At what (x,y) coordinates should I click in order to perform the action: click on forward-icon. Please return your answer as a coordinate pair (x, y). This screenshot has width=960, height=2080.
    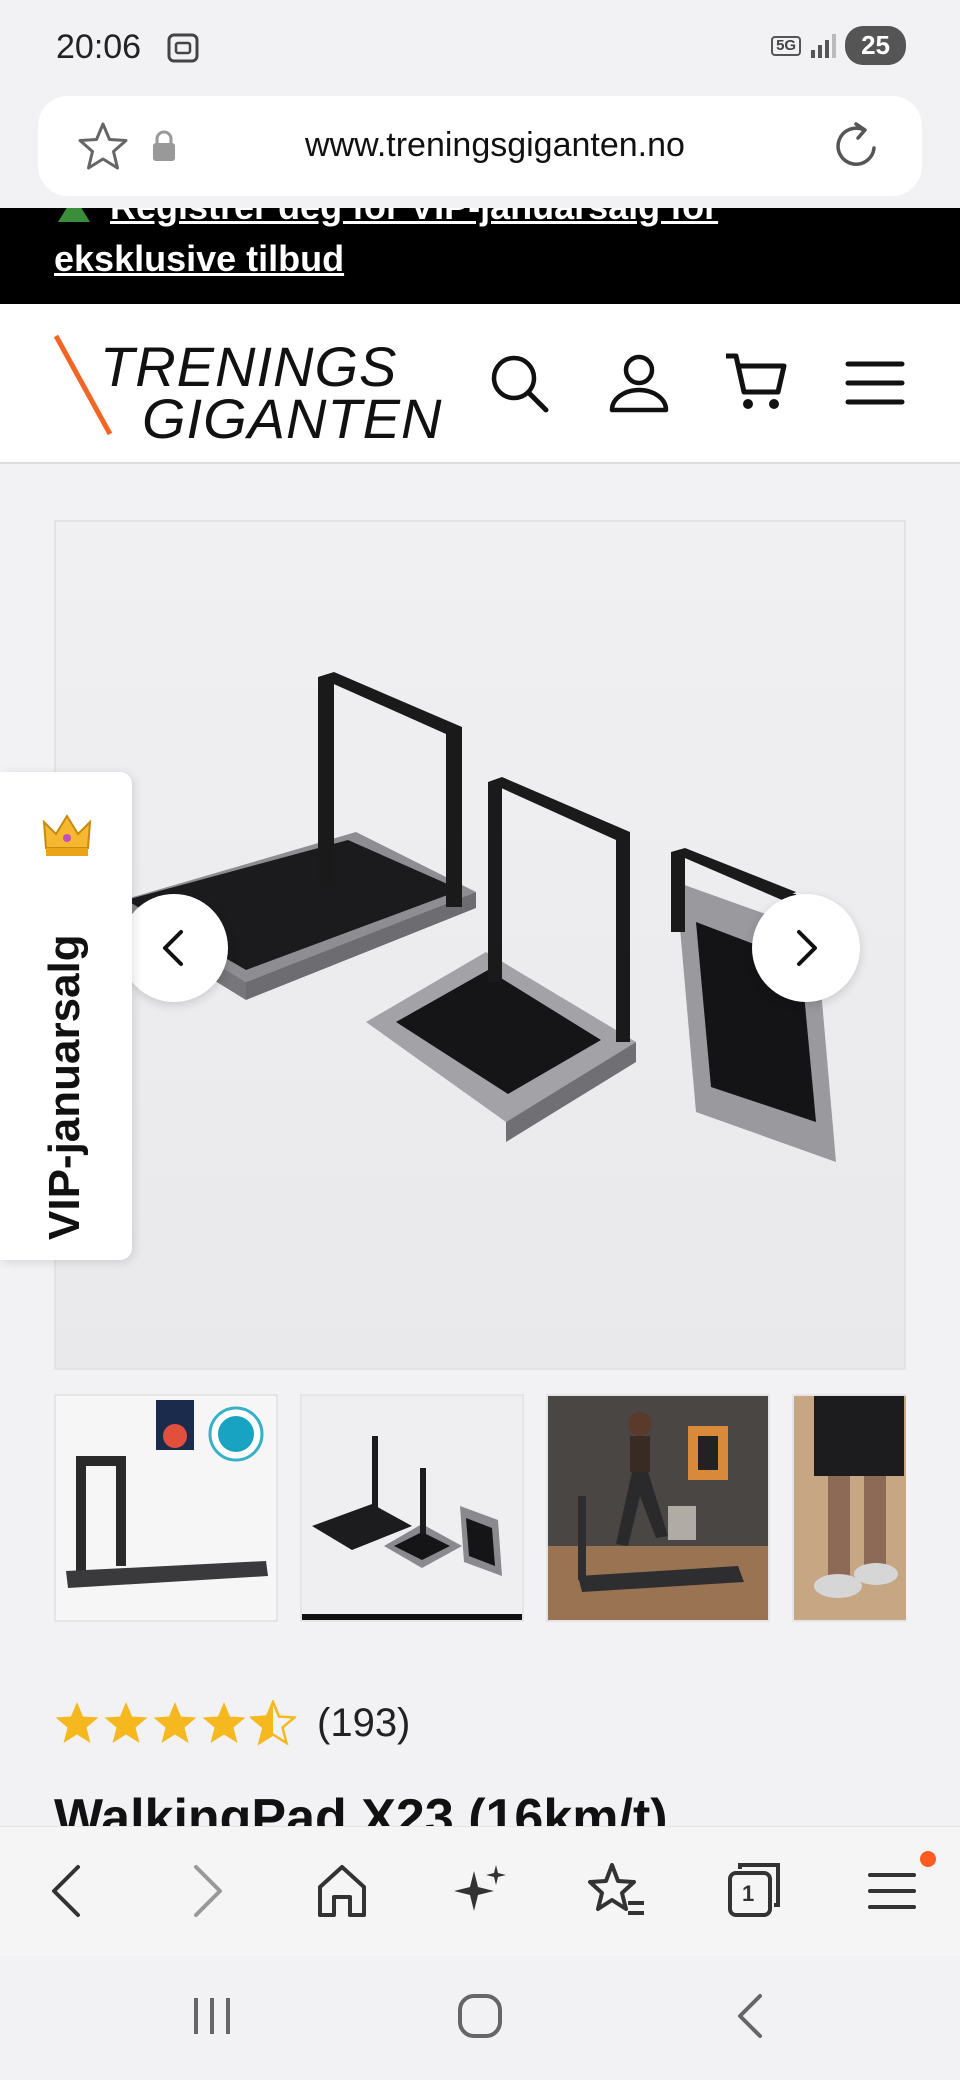
    Looking at the image, I should click on (206, 1891).